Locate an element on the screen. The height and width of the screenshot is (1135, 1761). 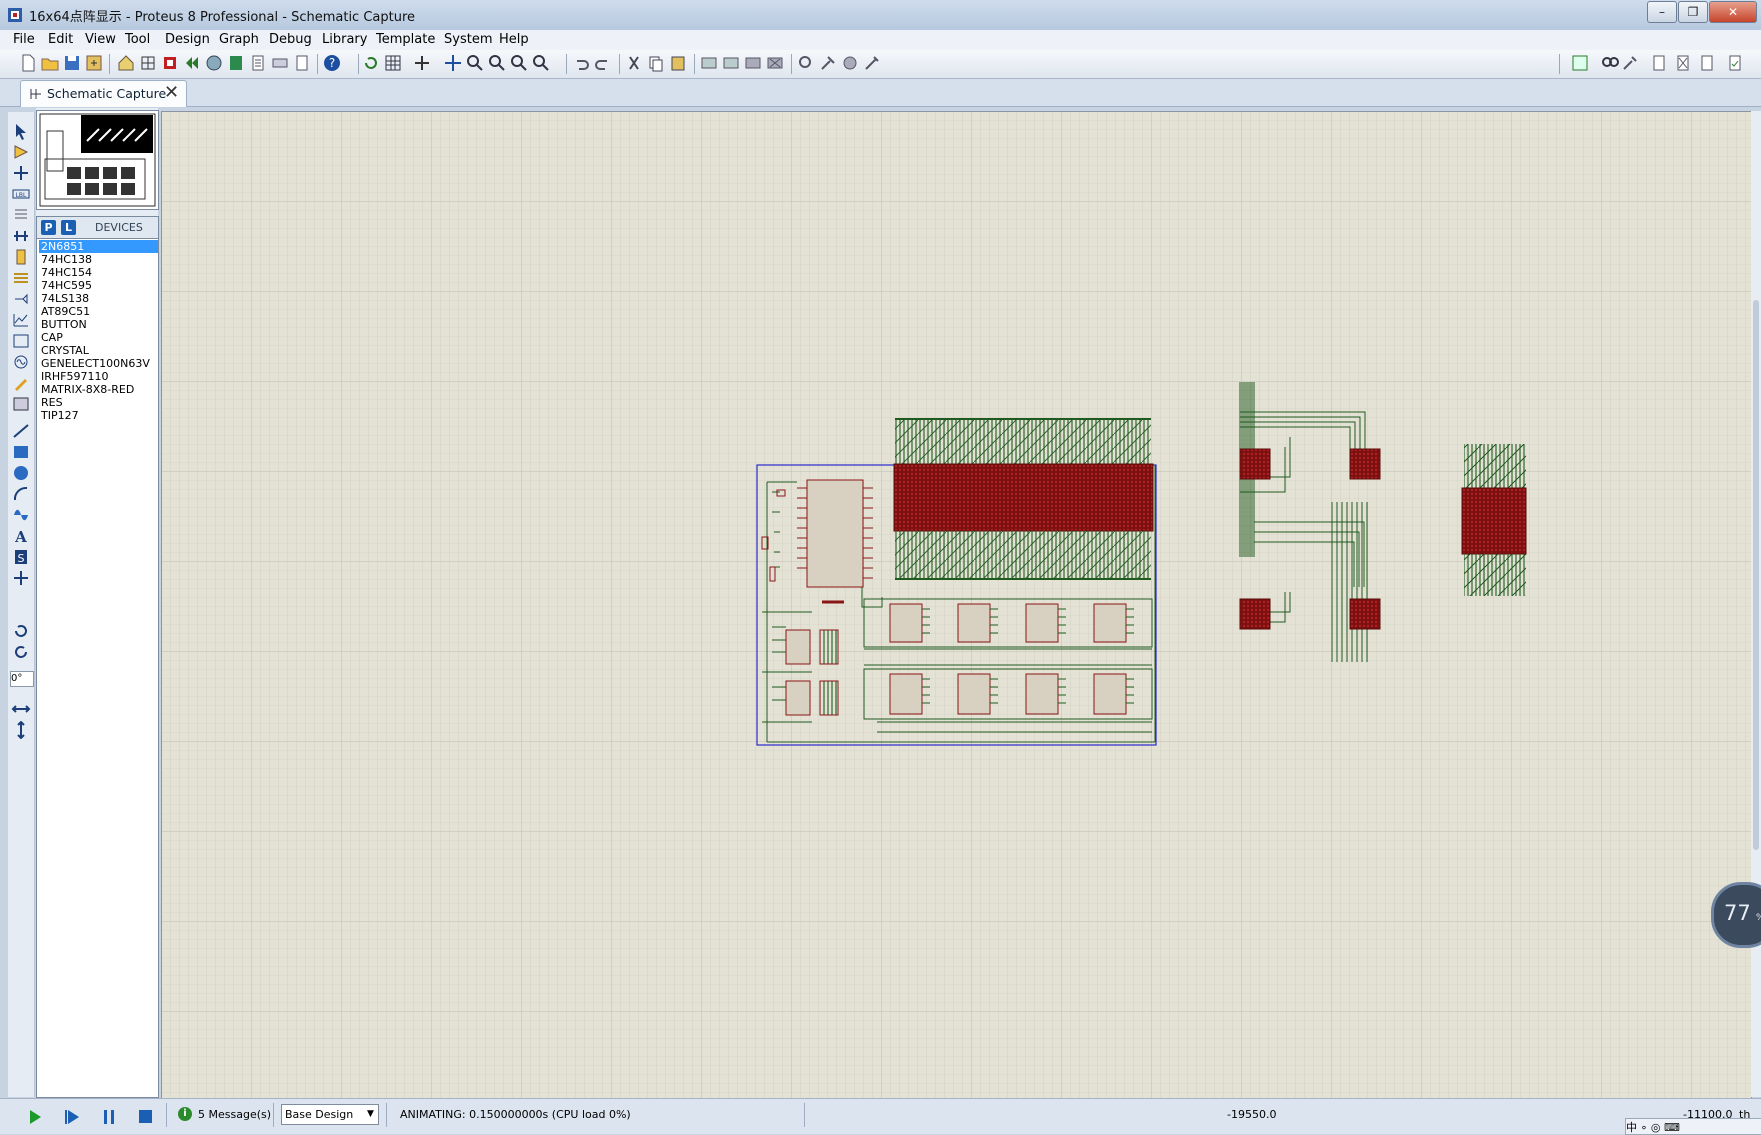
grid-toggle-icon is located at coordinates (393, 63).